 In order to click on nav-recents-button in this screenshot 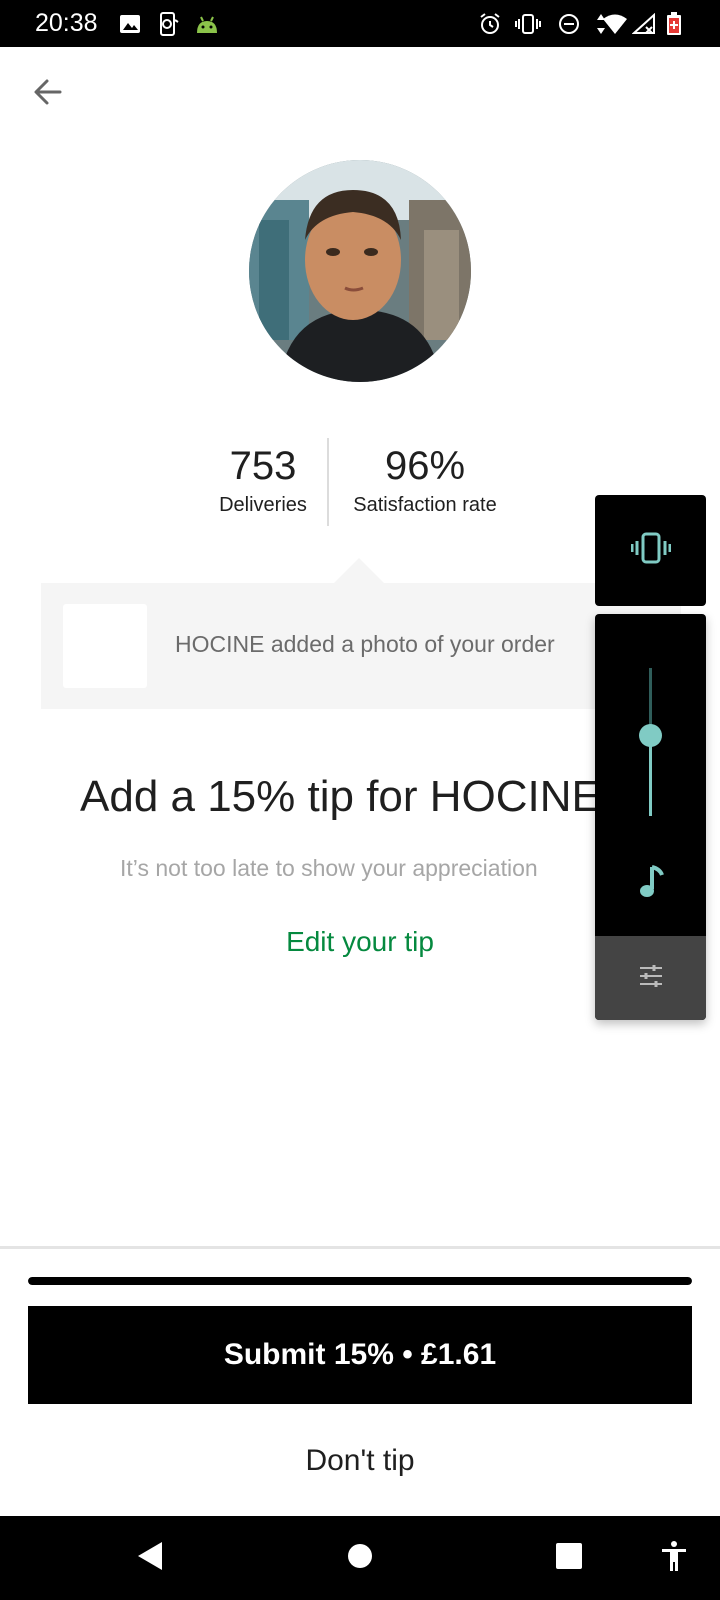, I will do `click(569, 1558)`.